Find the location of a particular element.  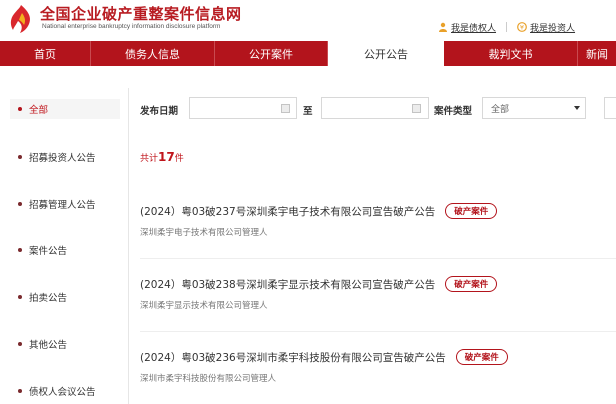

publish-date-label: 发布日期 is located at coordinates (159, 111).